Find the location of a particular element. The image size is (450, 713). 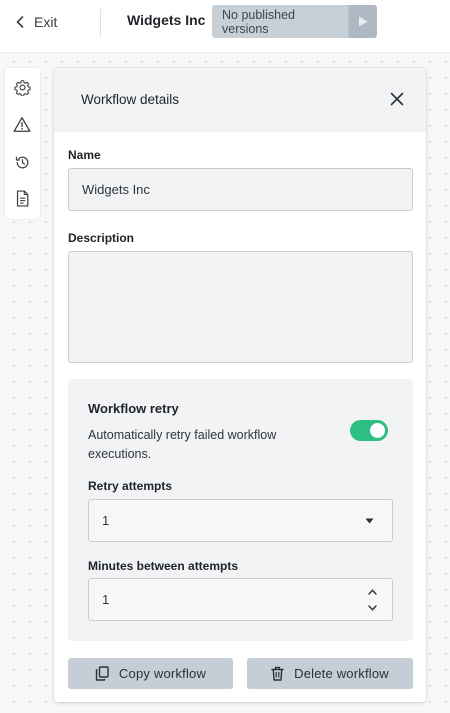

minutes-between-stepper: 1 is located at coordinates (240, 599).